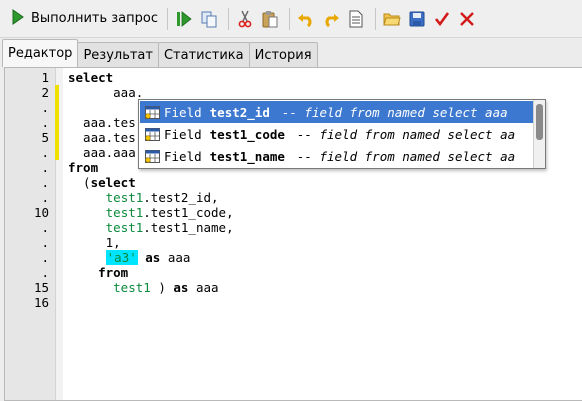  I want to click on run-query-label: Выполнить запрос, so click(94, 18).